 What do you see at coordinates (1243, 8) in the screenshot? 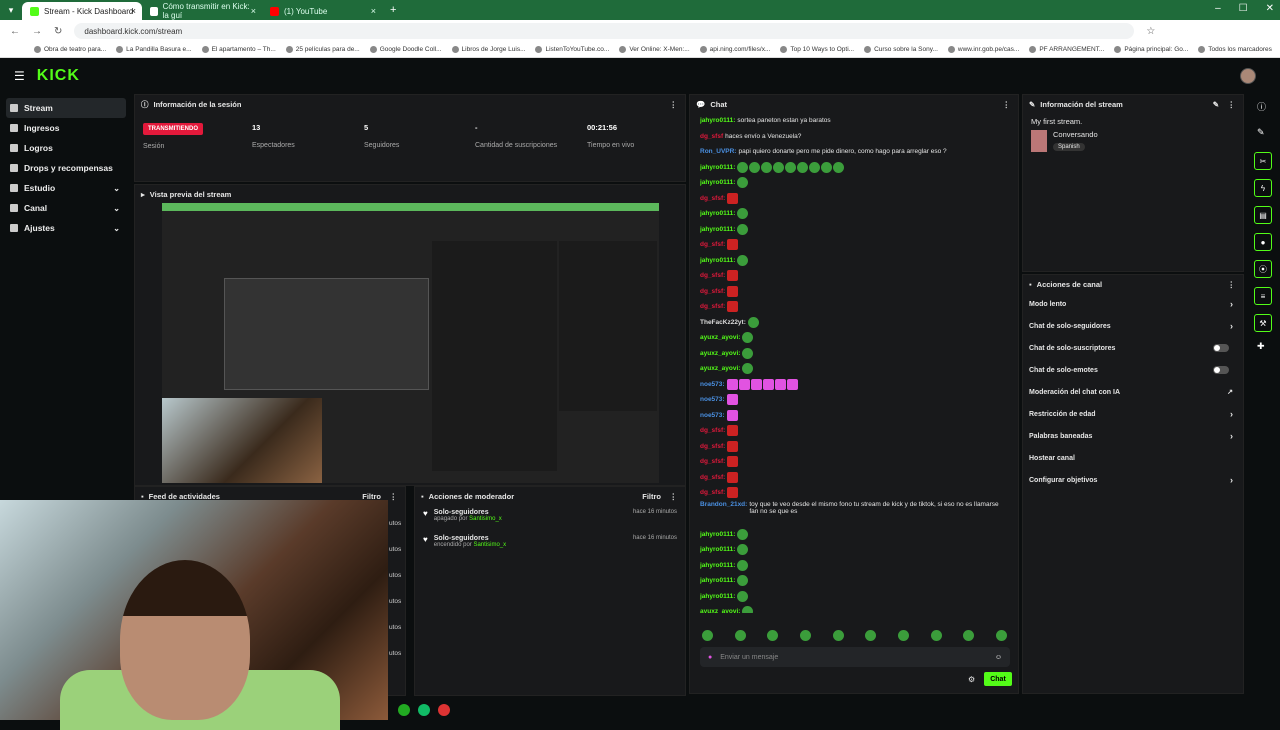
I see `maximize-icon: ☐` at bounding box center [1243, 8].